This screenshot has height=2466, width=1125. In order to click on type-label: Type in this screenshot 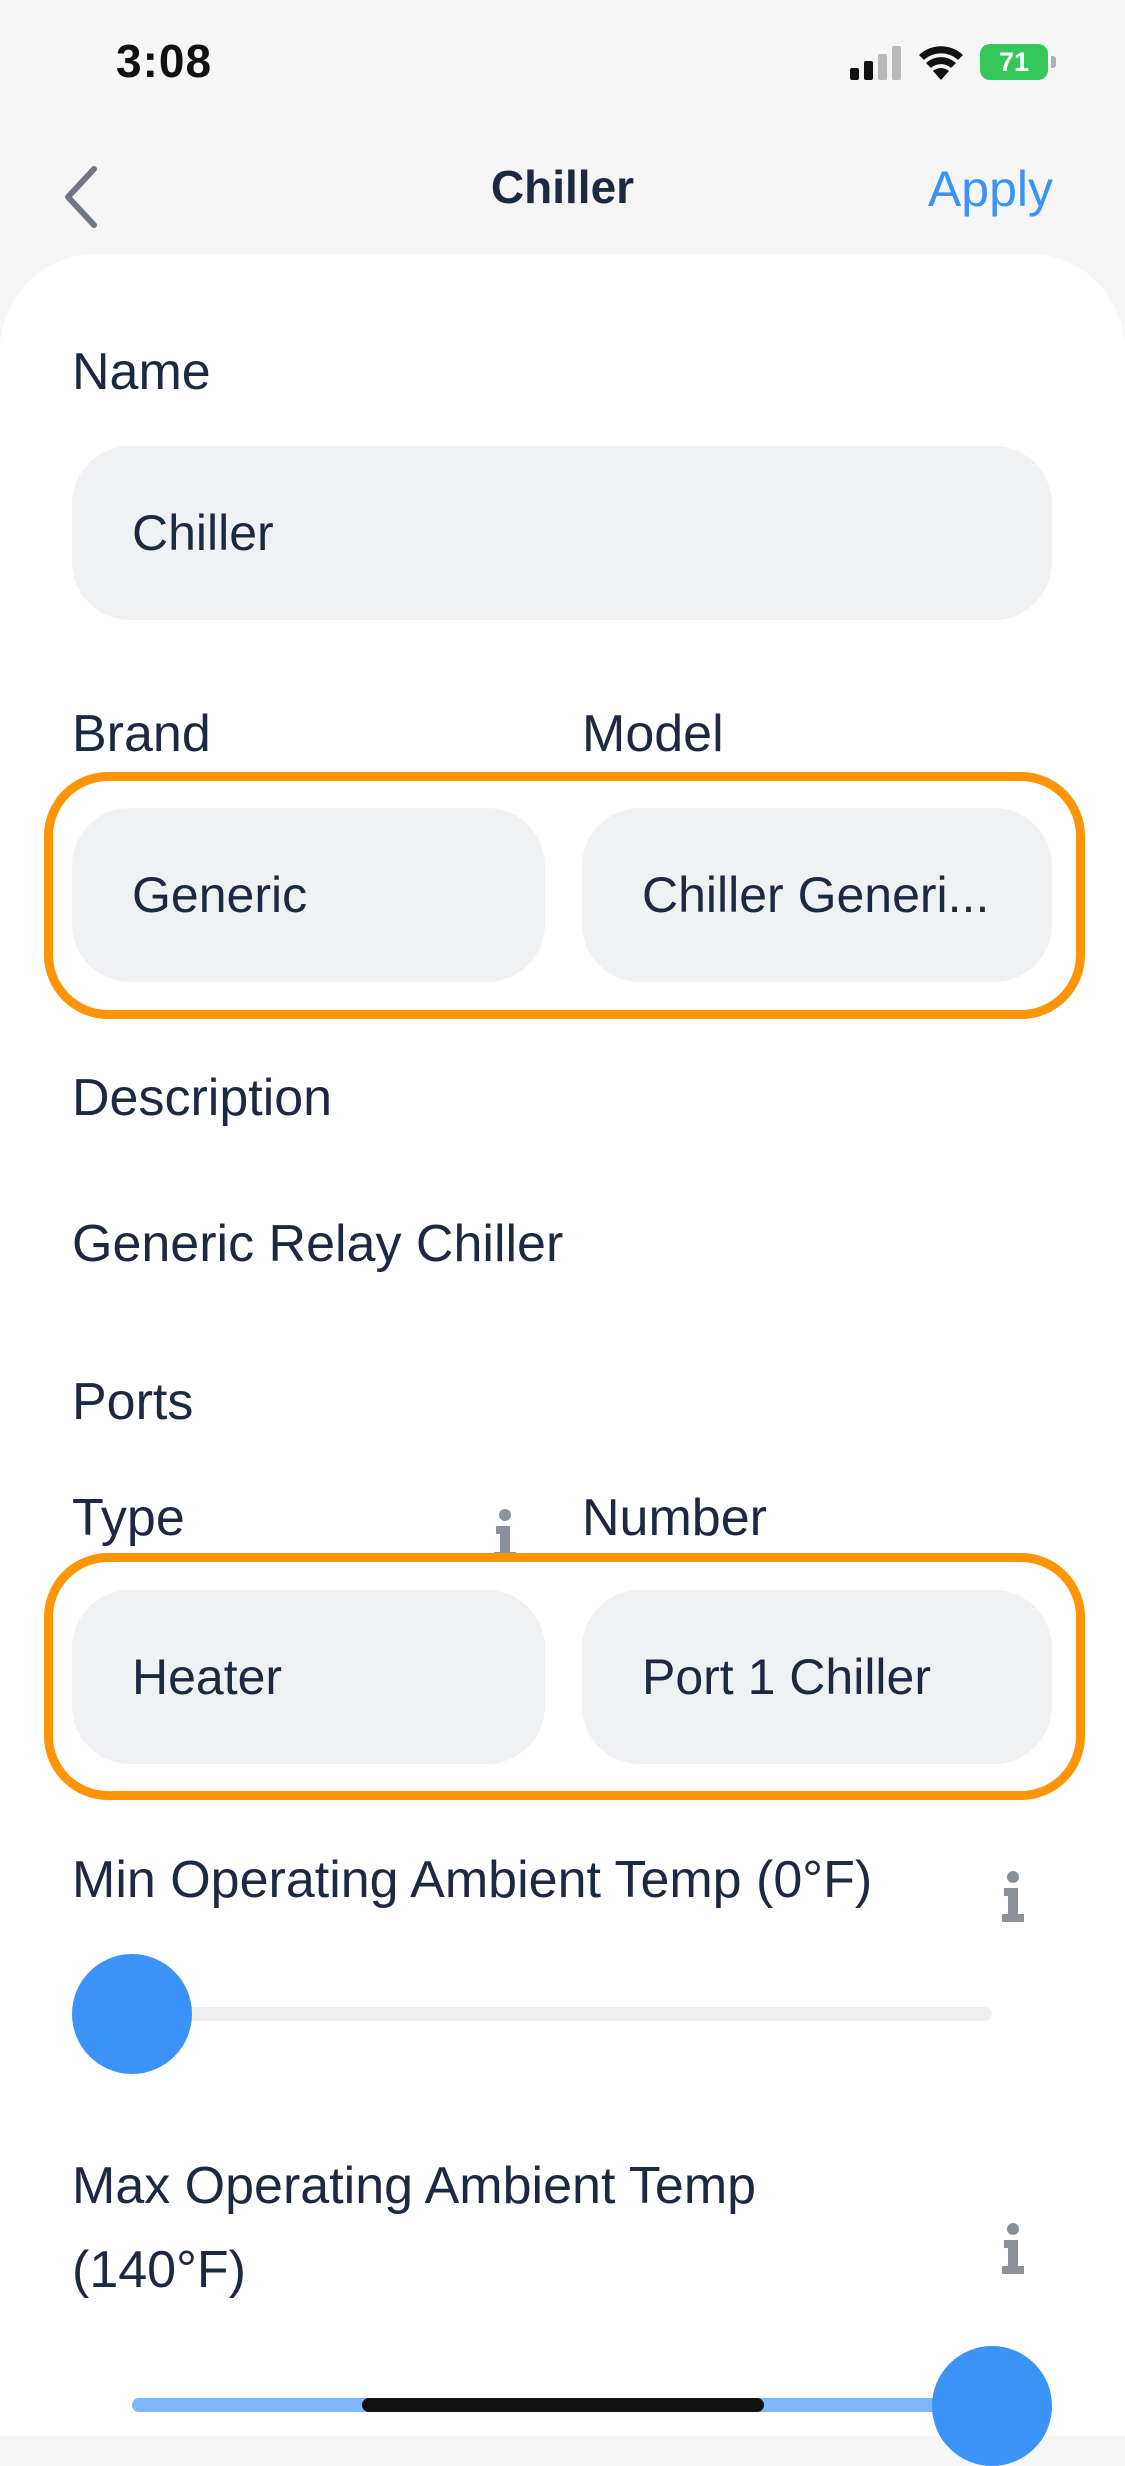, I will do `click(128, 1518)`.